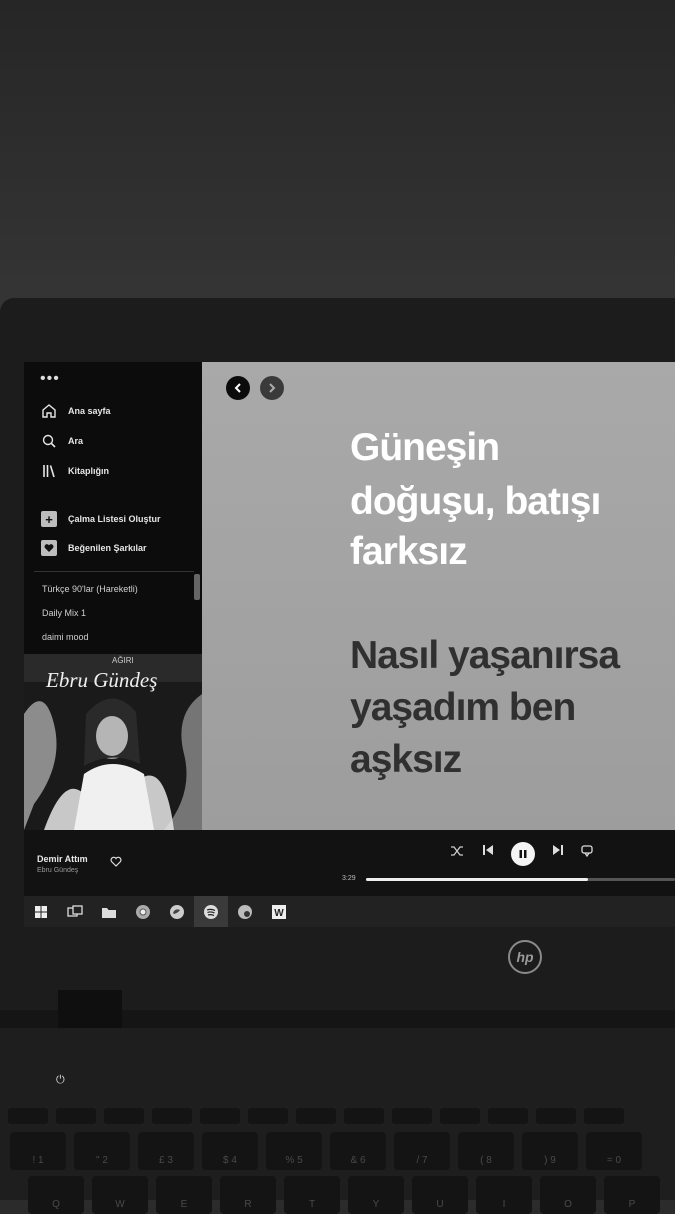 The image size is (675, 1214). I want to click on pause-button, so click(523, 854).